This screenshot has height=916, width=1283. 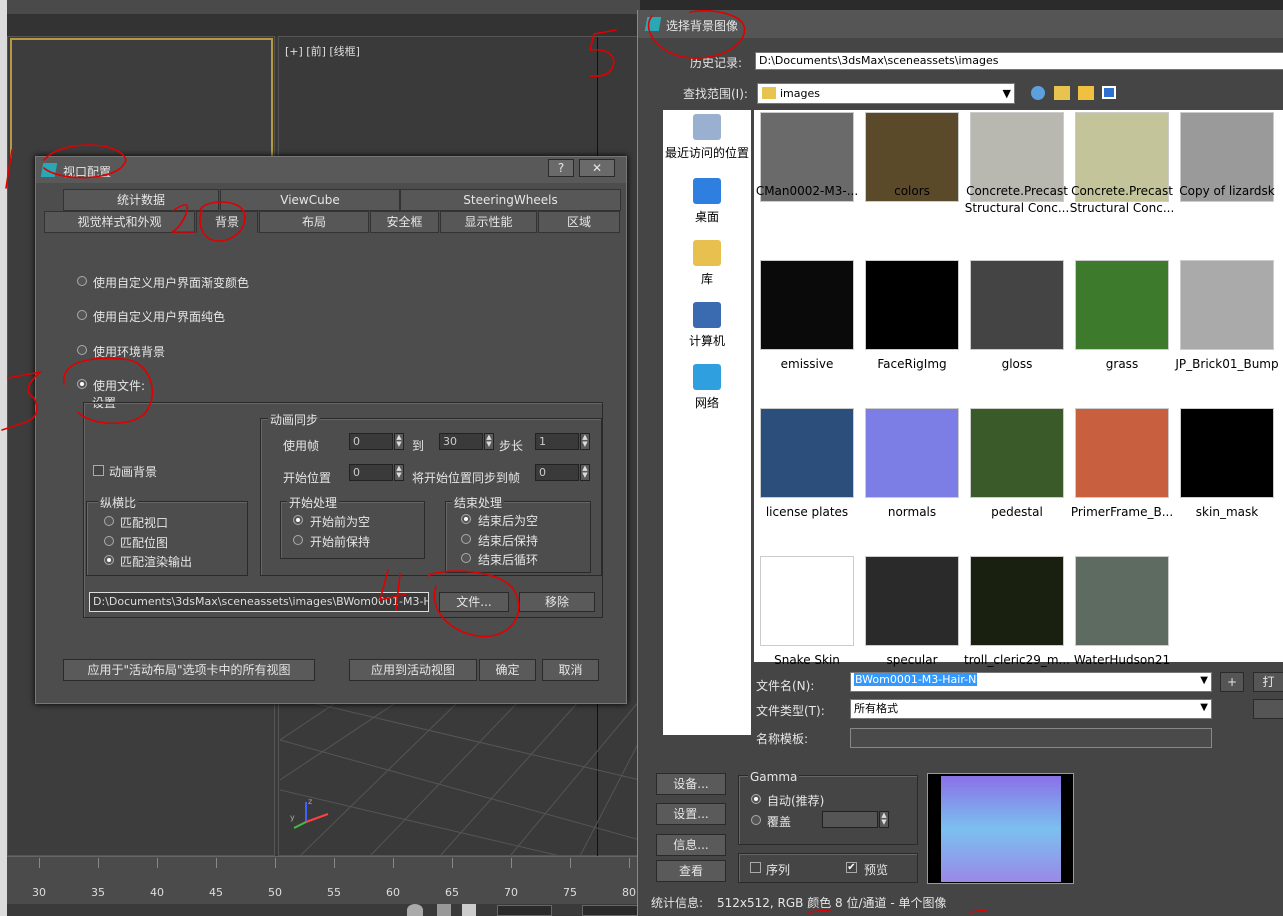 What do you see at coordinates (691, 871) in the screenshot?
I see `view-button: 查看` at bounding box center [691, 871].